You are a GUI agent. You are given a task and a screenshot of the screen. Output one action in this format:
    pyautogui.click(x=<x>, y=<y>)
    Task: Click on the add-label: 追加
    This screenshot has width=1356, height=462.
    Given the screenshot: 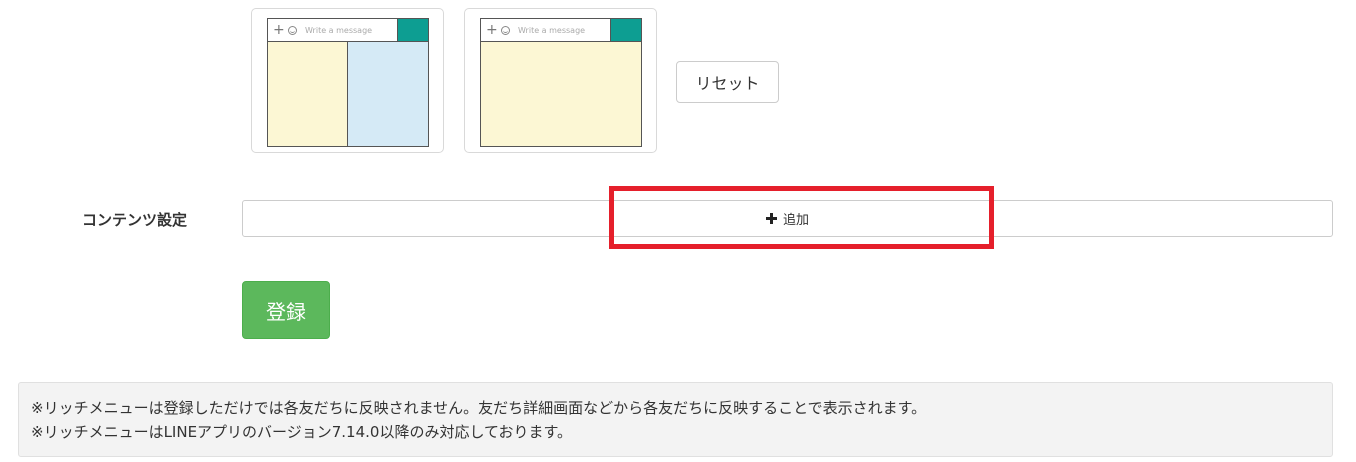 What is the action you would take?
    pyautogui.click(x=795, y=220)
    